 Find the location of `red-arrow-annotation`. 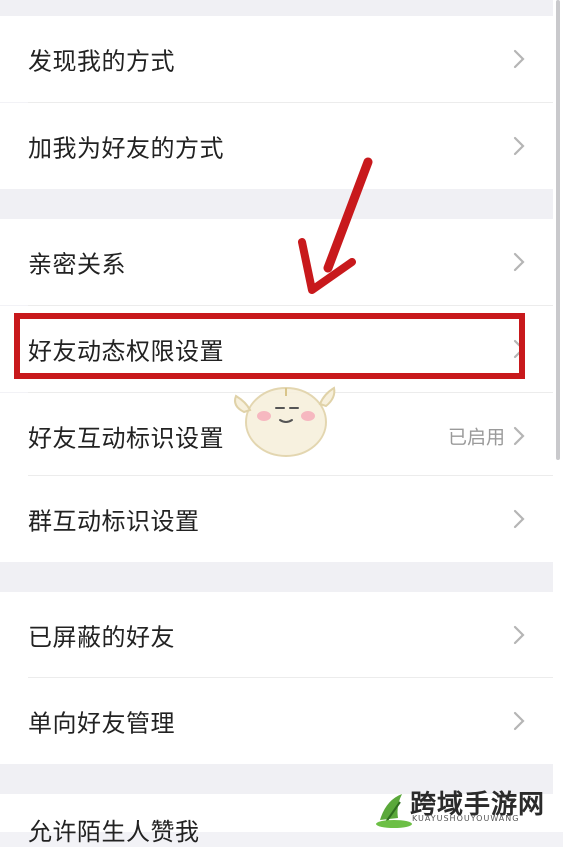

red-arrow-annotation is located at coordinates (335, 225).